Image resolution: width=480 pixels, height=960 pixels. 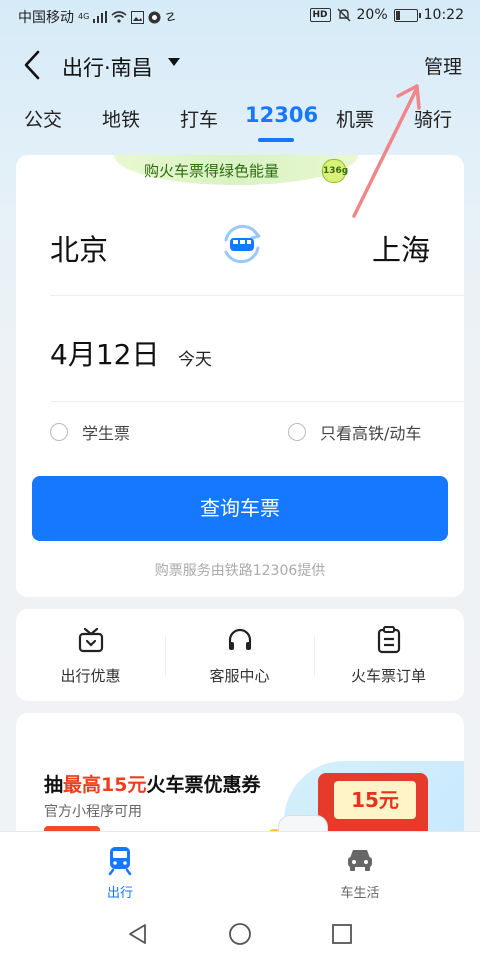 I want to click on date-hint: 今天, so click(x=195, y=360).